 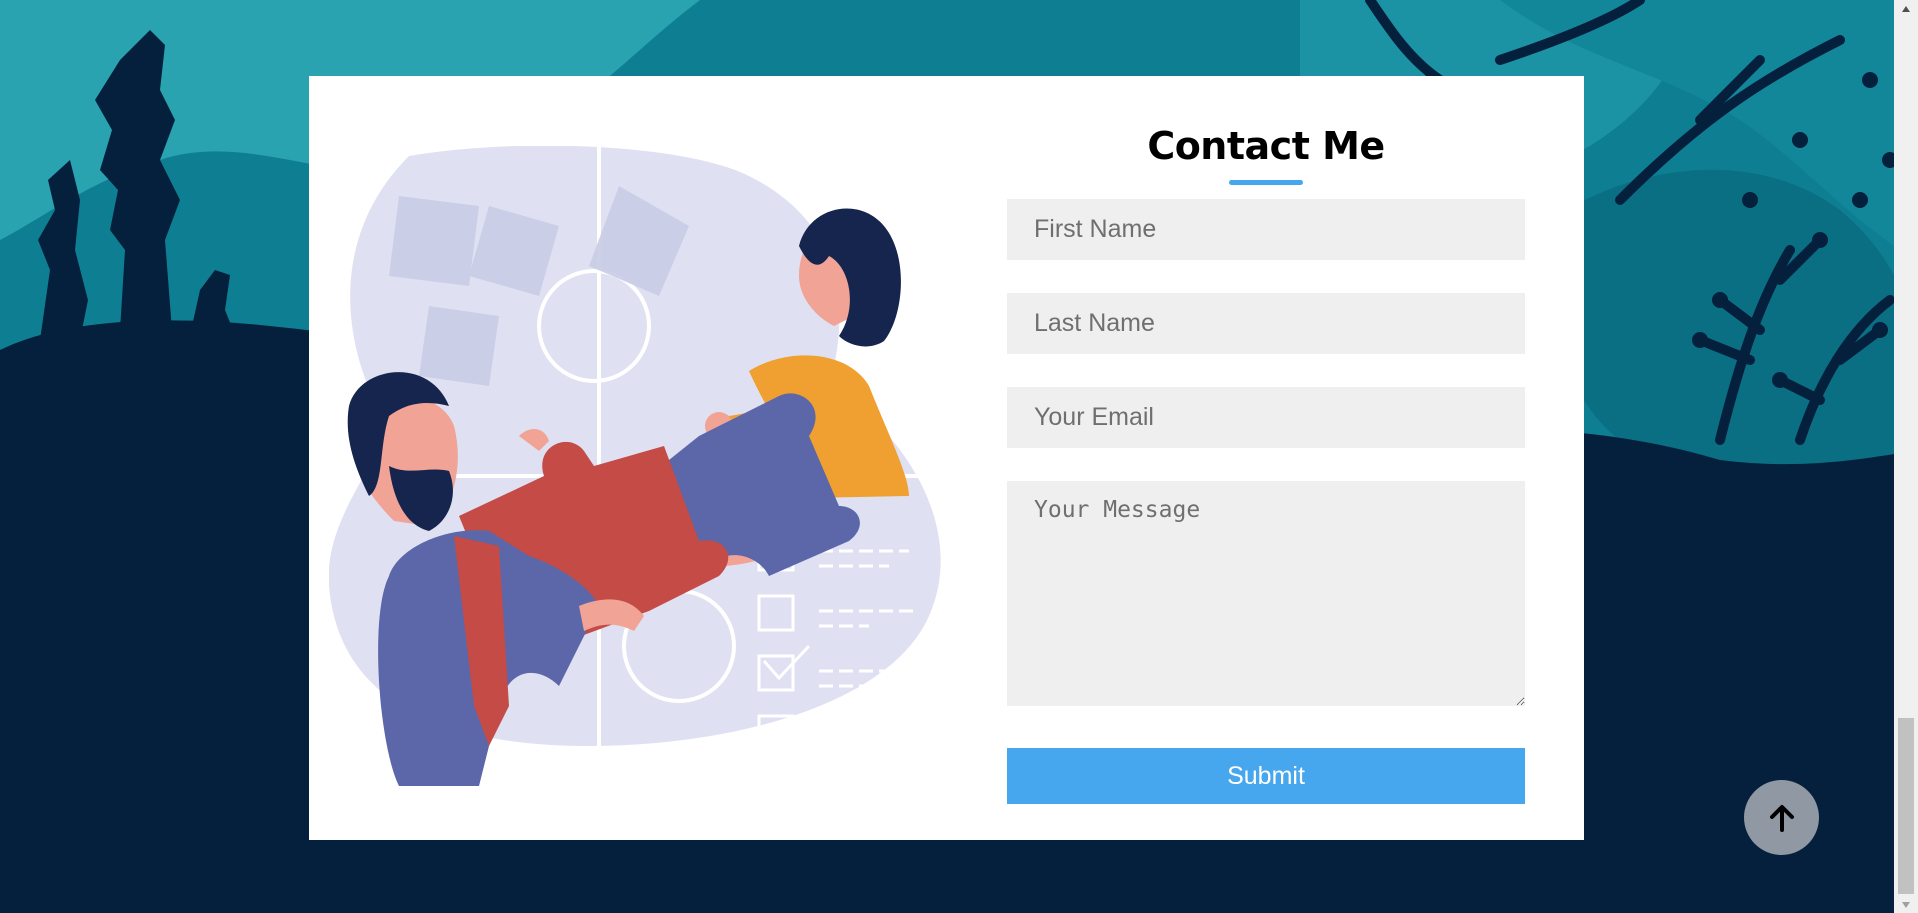 I want to click on email-input, so click(x=1266, y=417).